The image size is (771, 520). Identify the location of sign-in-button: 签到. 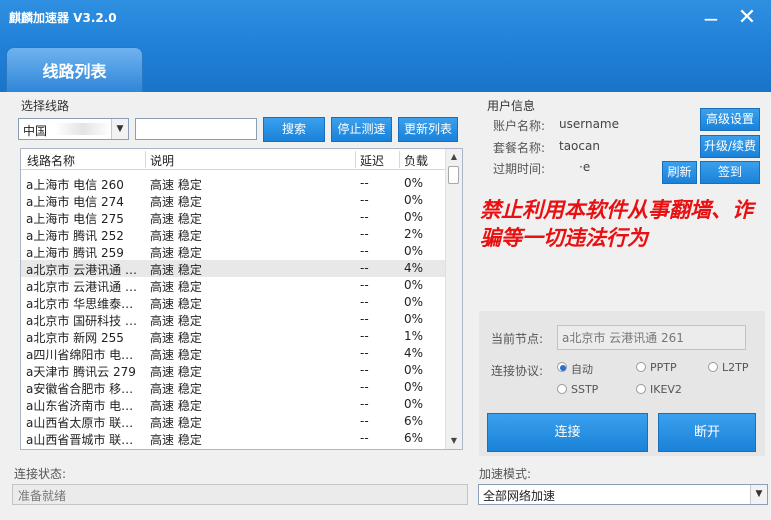
(730, 172).